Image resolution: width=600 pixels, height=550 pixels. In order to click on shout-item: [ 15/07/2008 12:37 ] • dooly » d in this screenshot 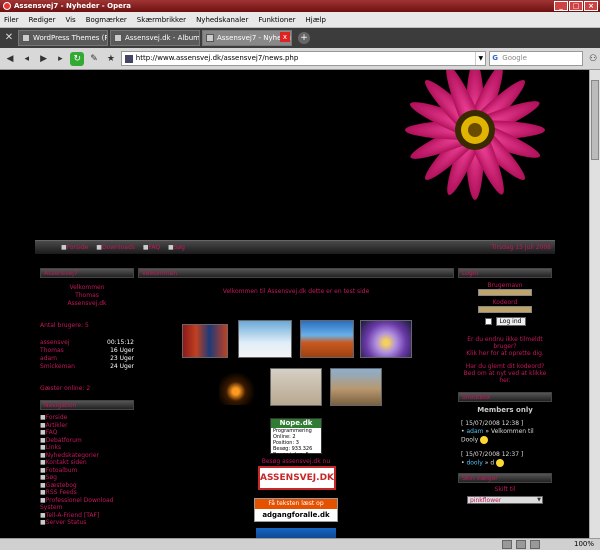, I will do `click(505, 459)`.